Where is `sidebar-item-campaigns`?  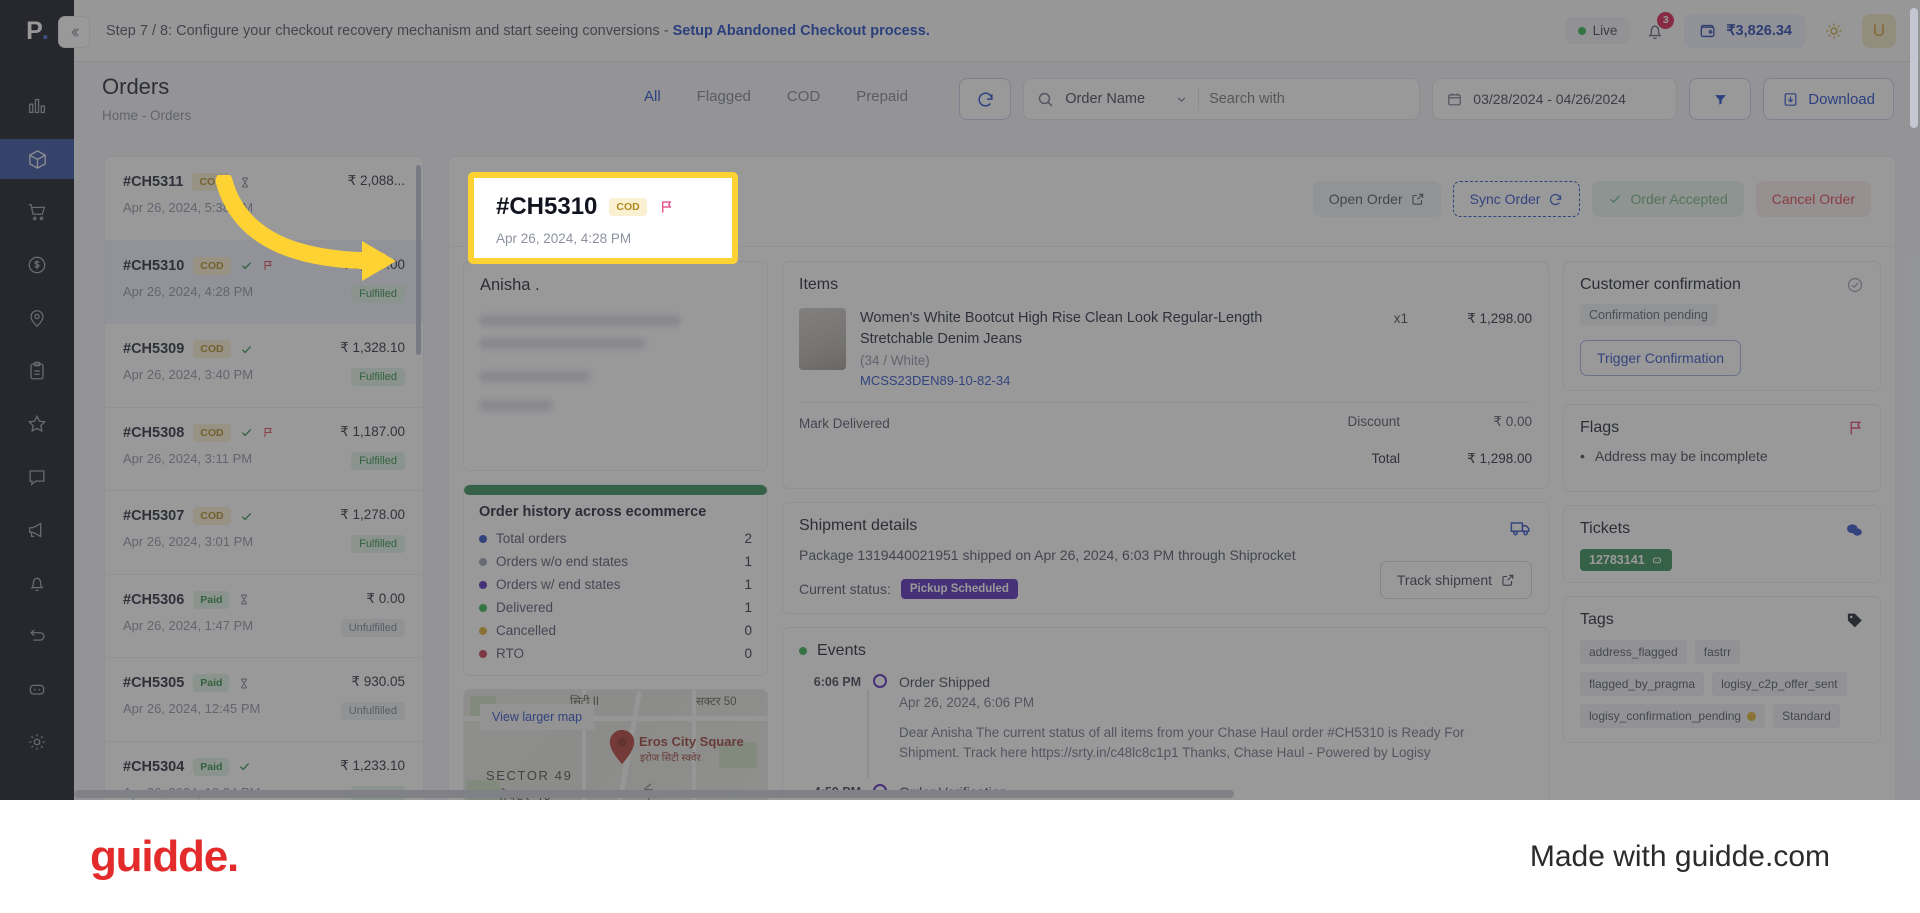
sidebar-item-campaigns is located at coordinates (37, 530).